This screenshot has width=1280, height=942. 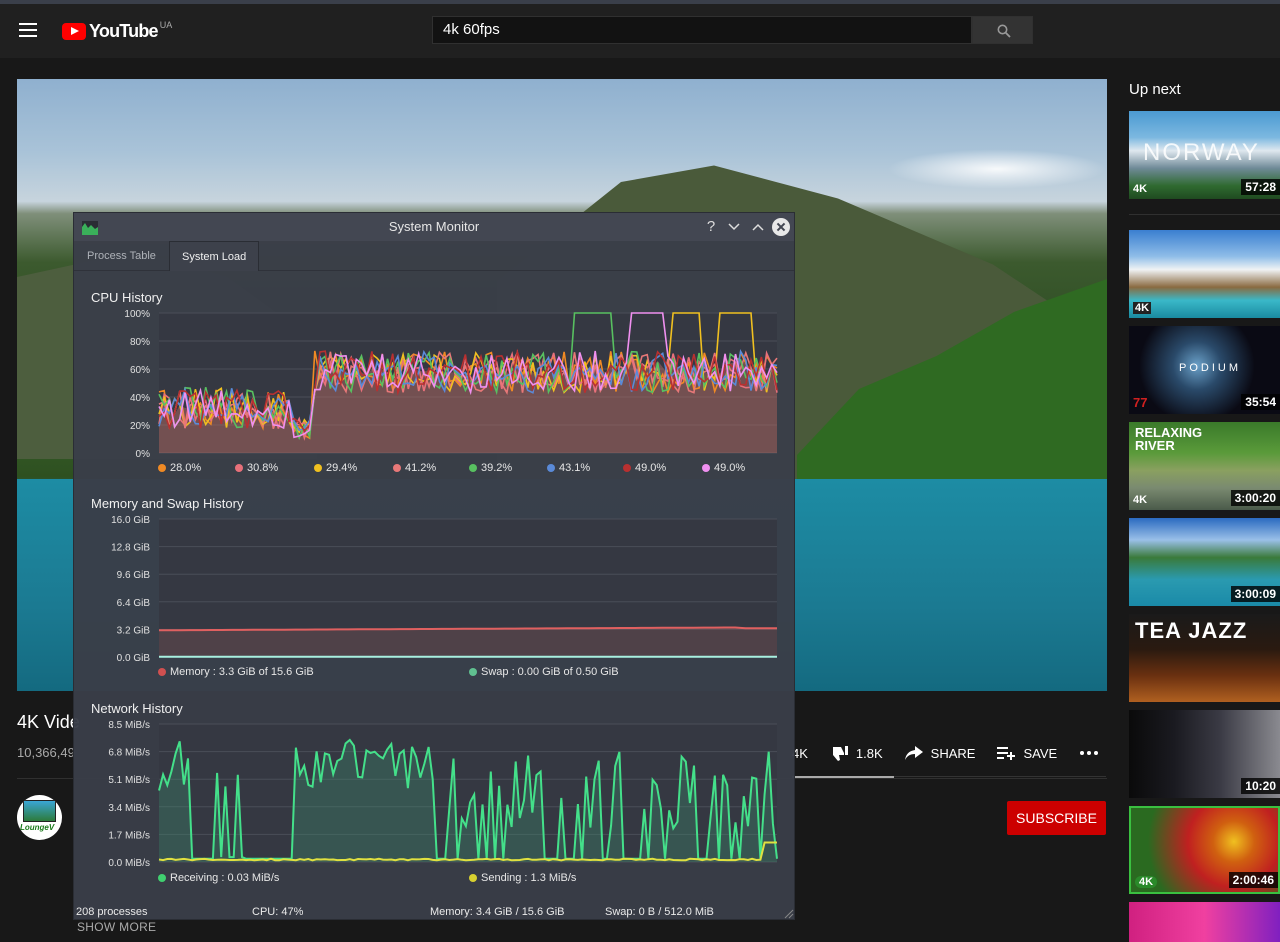 I want to click on video-actions: 4K 1.8K SHARE SAVE, so click(x=960, y=753).